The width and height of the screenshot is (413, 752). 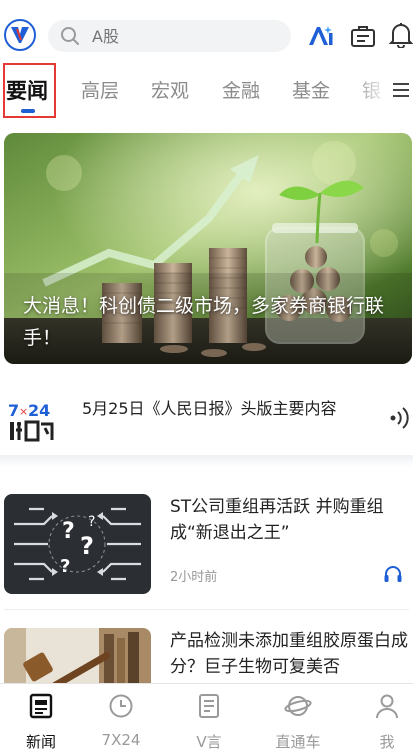 I want to click on news-title: ST公司重组再活跃 并购重组成“新退出之王”, so click(x=289, y=520).